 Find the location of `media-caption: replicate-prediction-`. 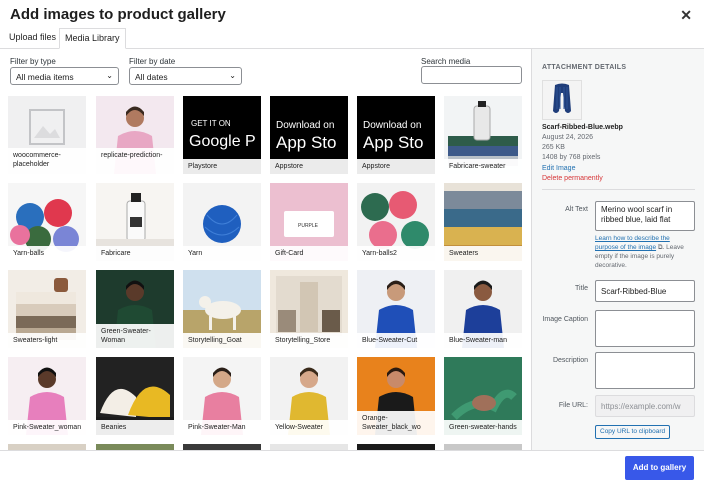

media-caption: replicate-prediction- is located at coordinates (135, 161).